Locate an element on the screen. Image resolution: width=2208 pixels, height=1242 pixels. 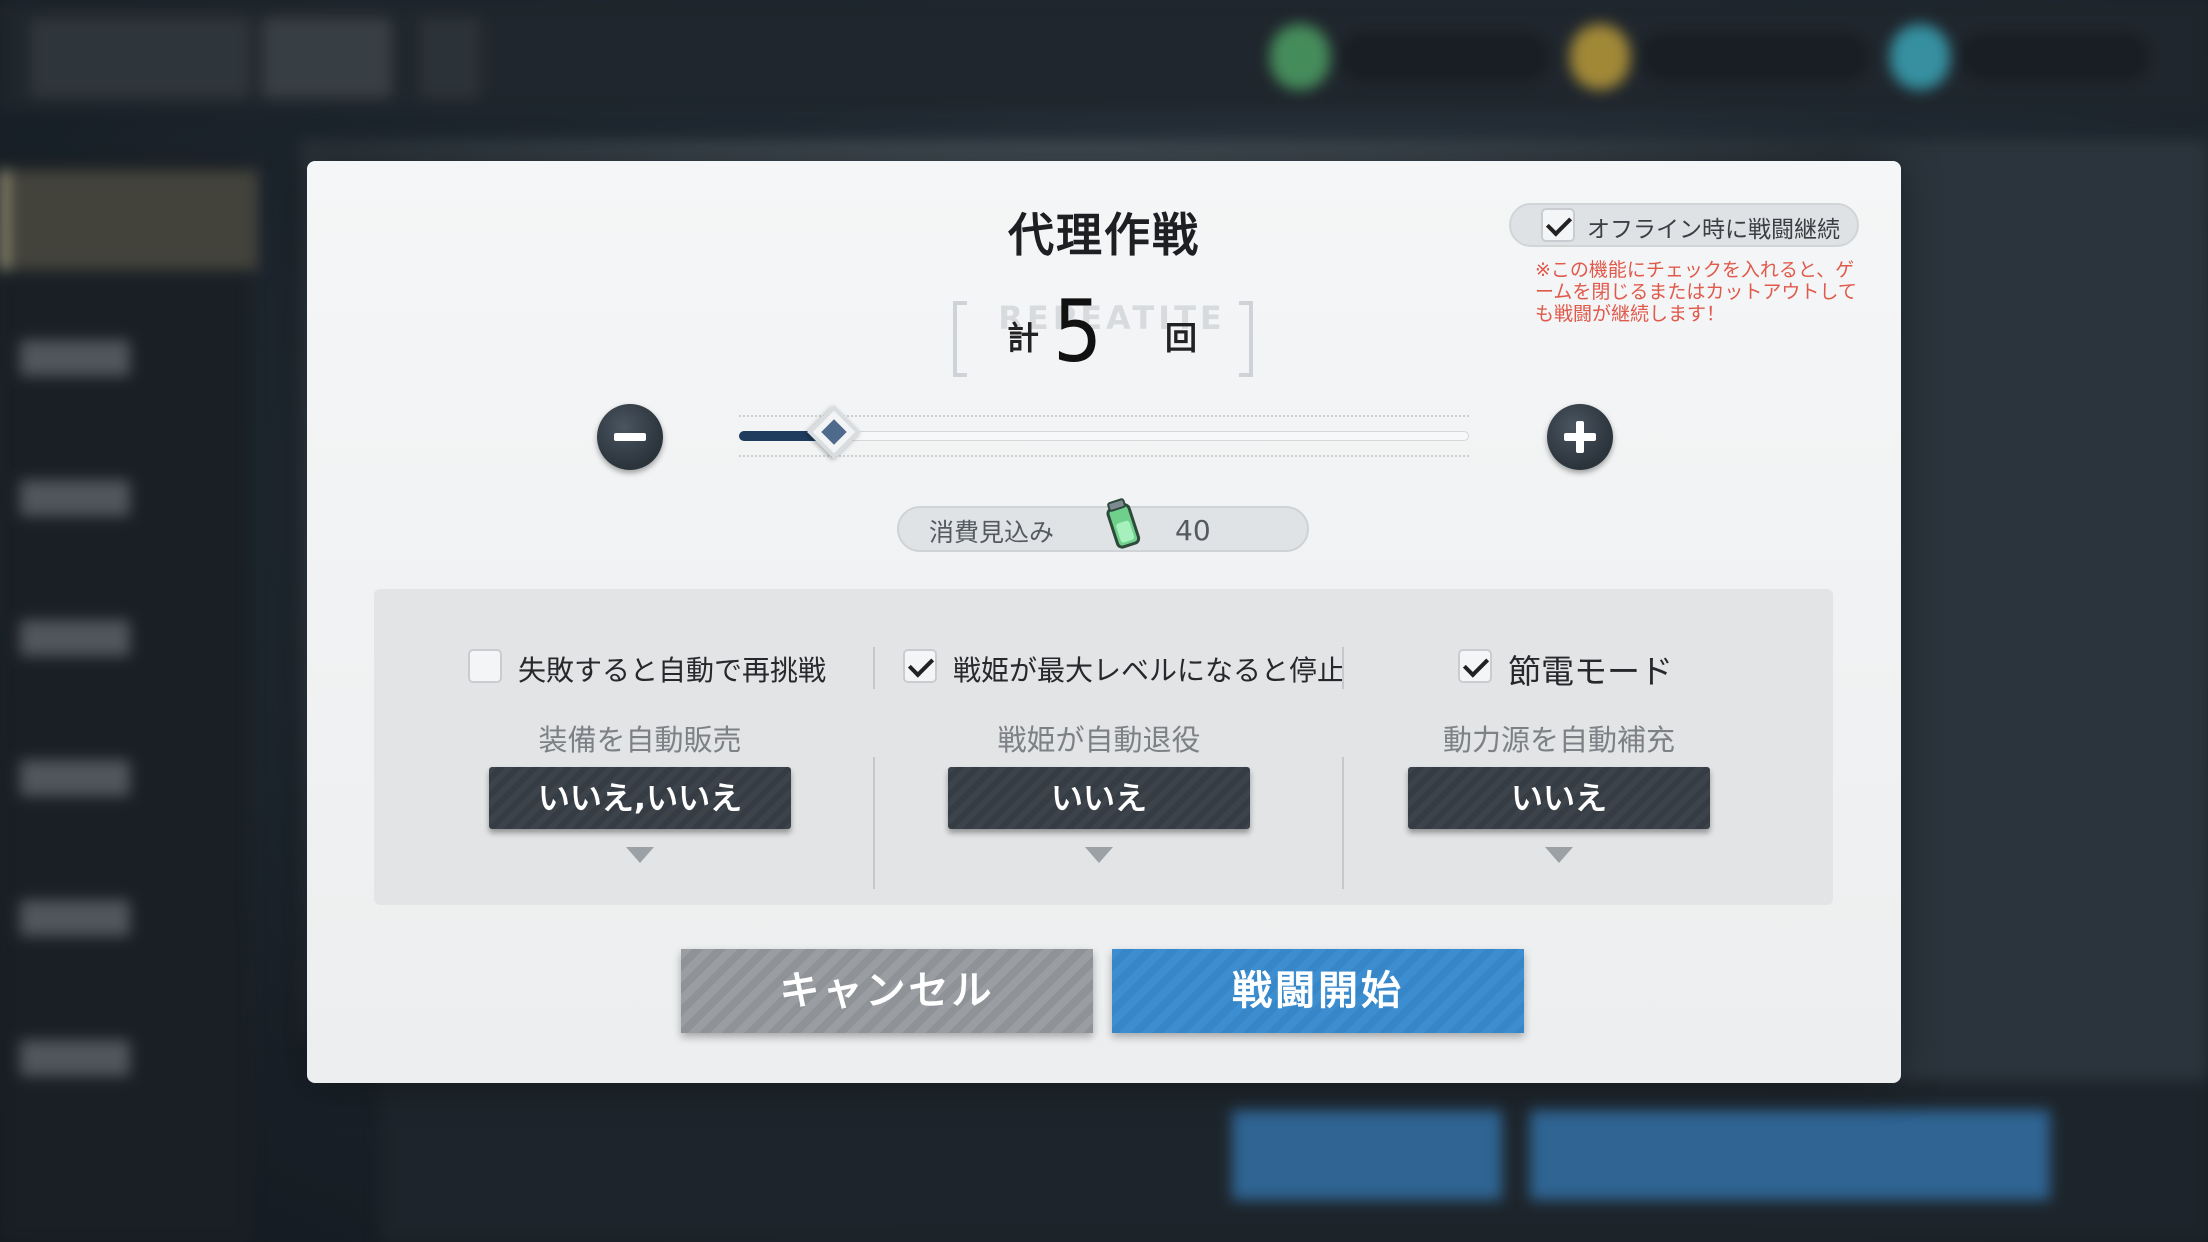
offline-continue-label: オフライン時に戦闘継続 is located at coordinates (1713, 230).